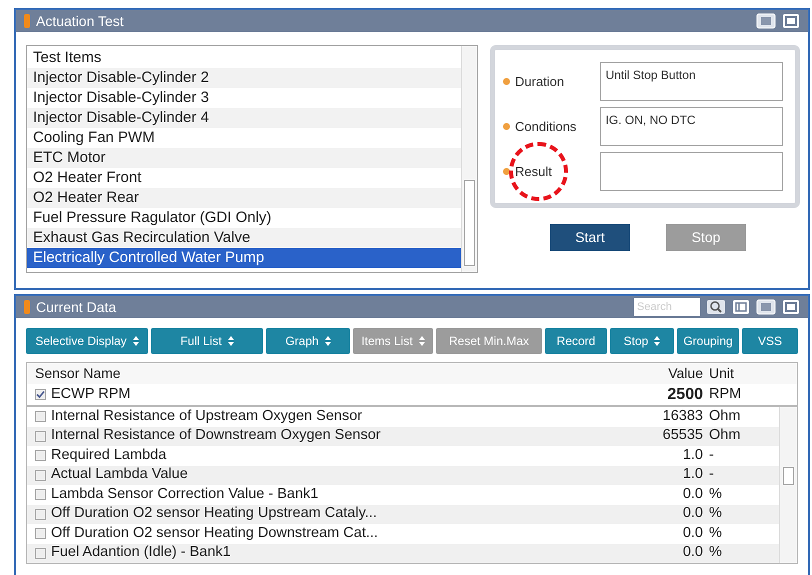  Describe the element at coordinates (67, 58) in the screenshot. I see `list-header: Test Items` at that location.